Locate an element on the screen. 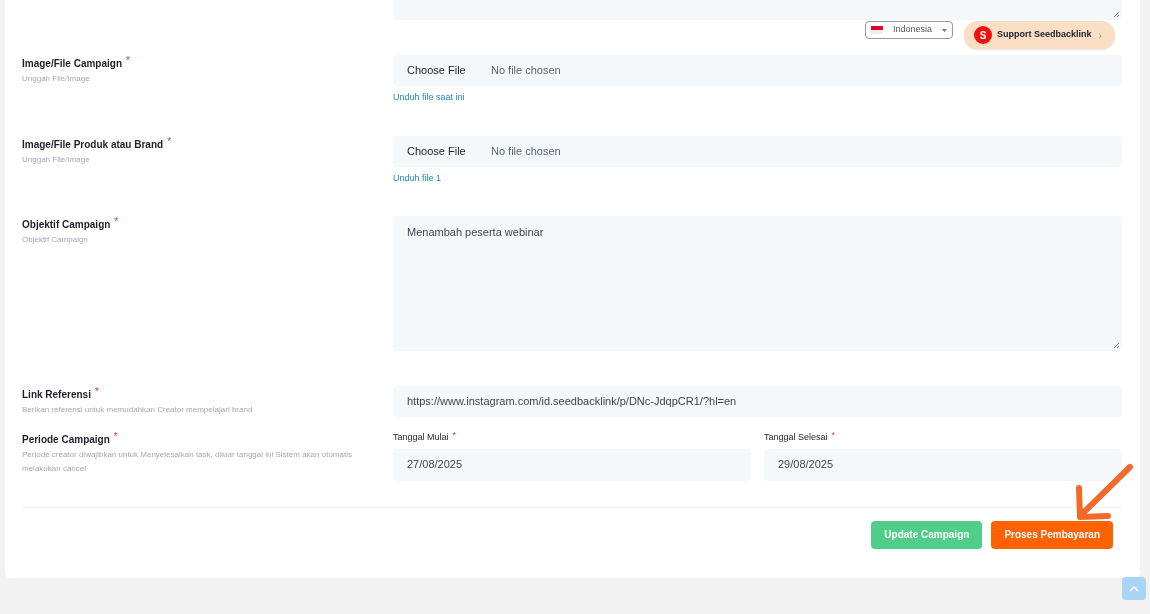  flag-icon is located at coordinates (877, 30).